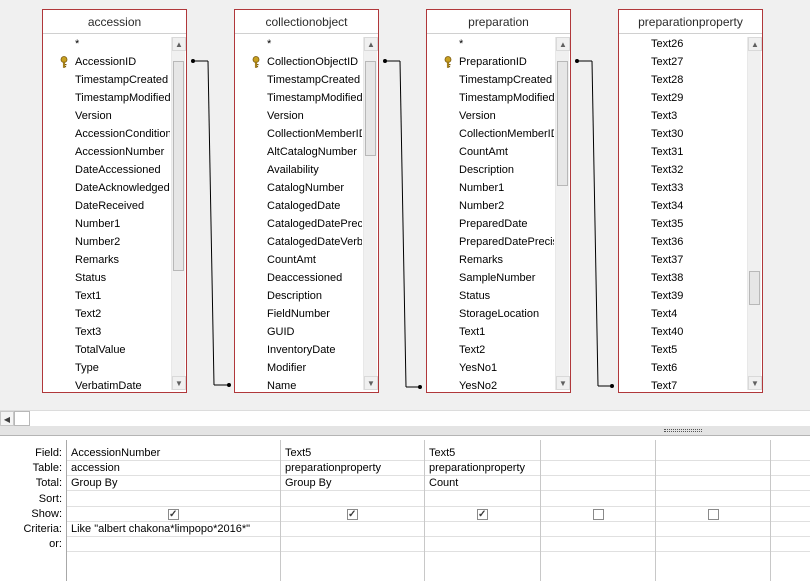 The height and width of the screenshot is (581, 810). I want to click on scroll-thumb, so click(22, 418).